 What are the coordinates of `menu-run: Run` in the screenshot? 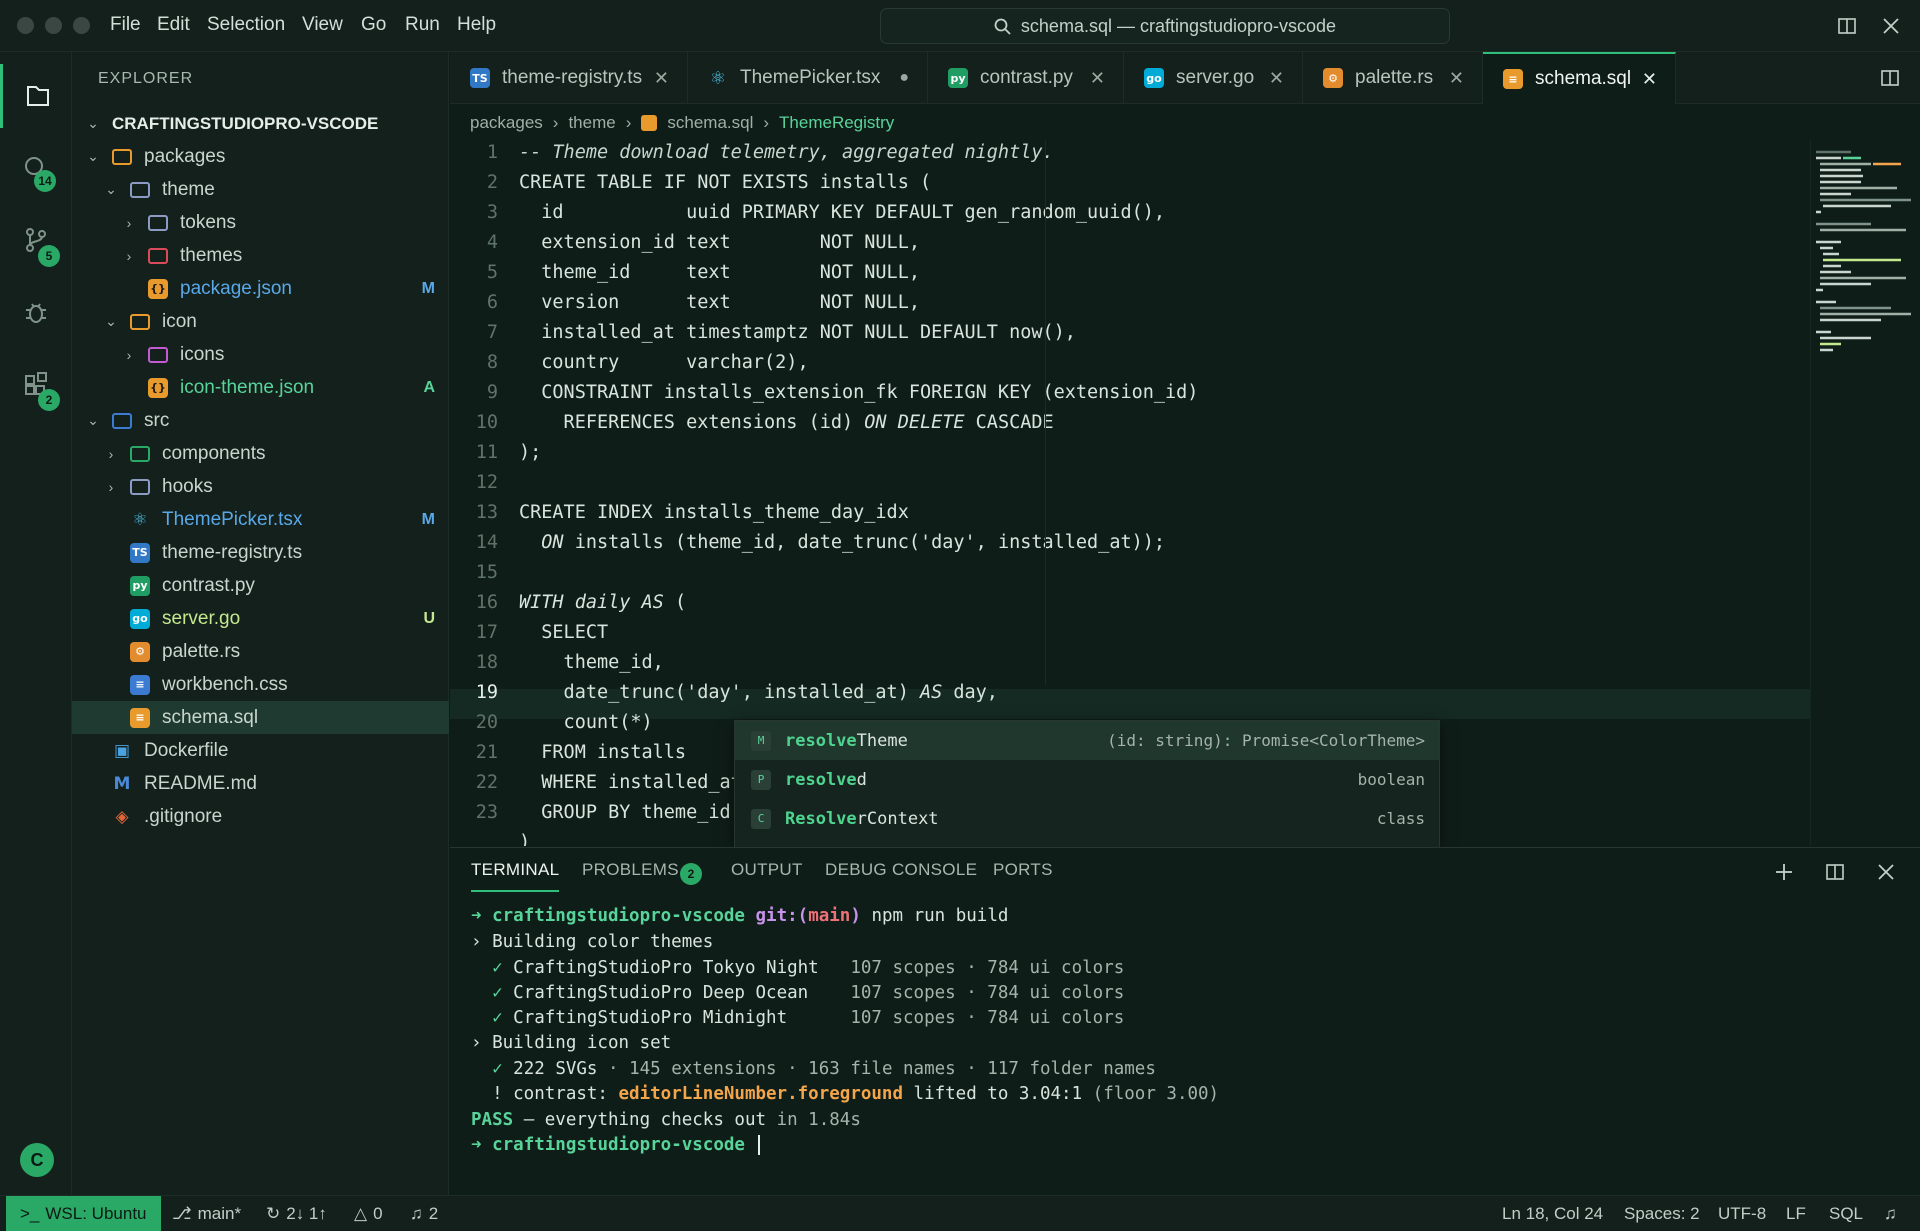 It's located at (422, 25).